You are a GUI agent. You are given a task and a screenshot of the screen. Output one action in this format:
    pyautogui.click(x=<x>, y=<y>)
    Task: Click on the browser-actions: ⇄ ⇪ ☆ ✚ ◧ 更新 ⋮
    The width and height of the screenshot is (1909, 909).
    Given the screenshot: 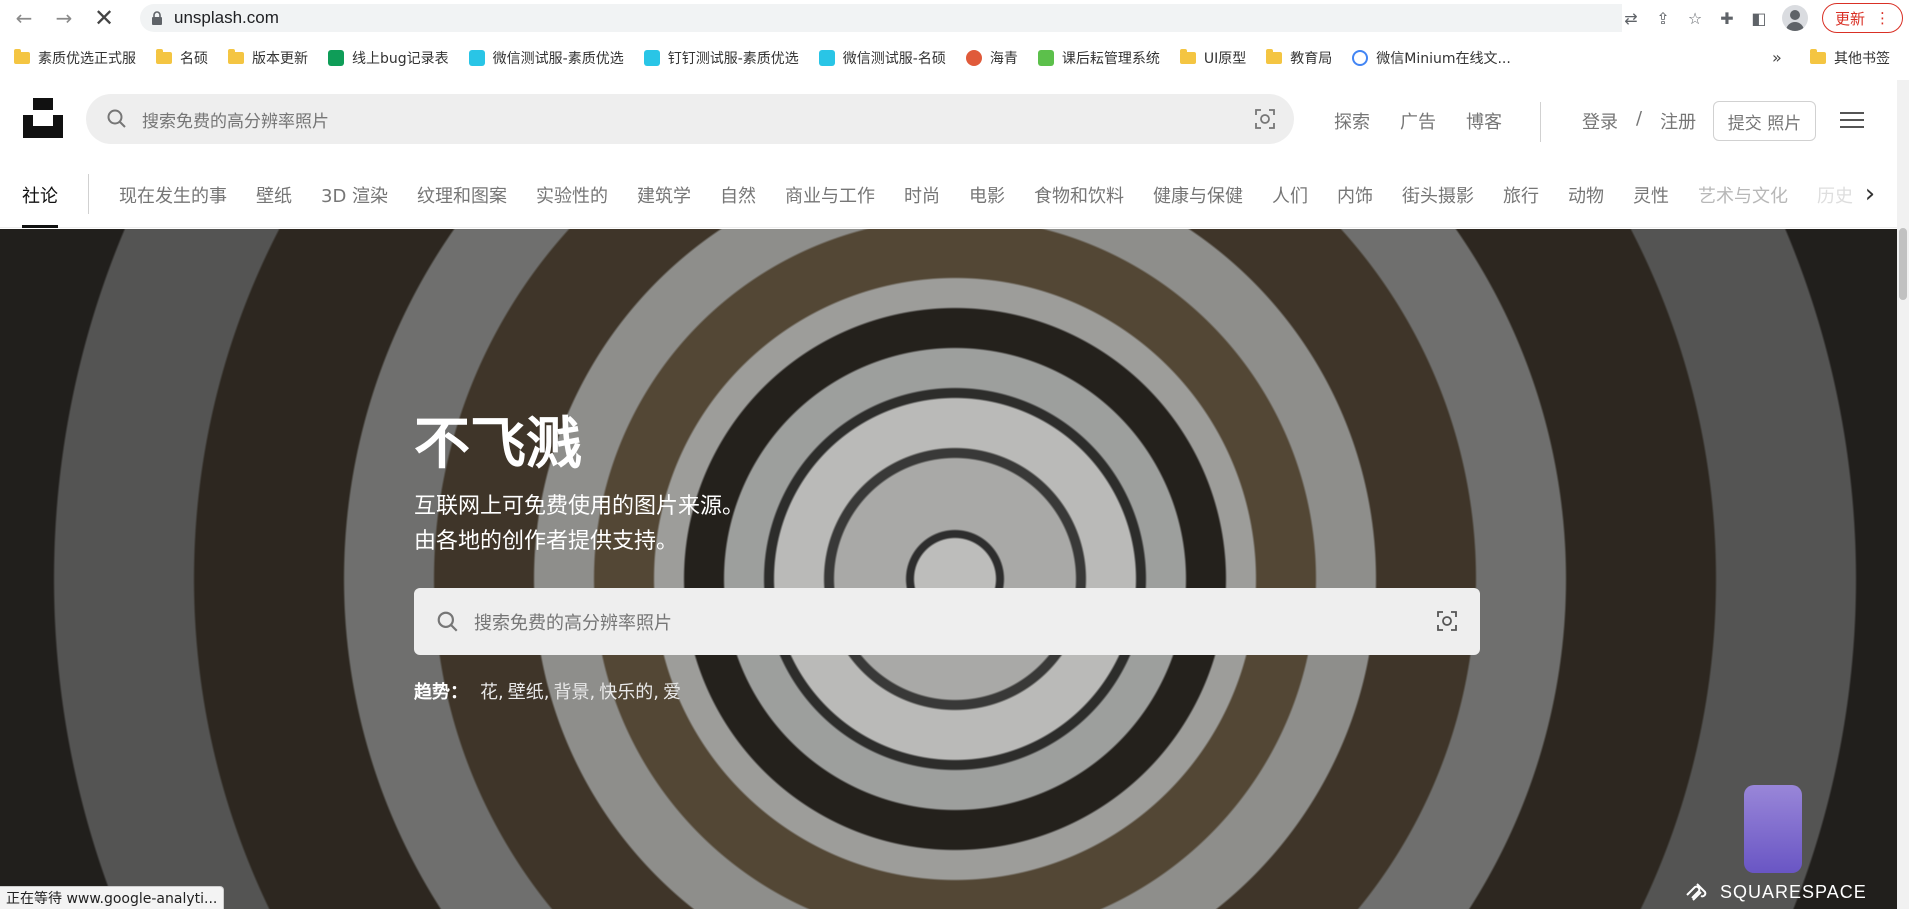 What is the action you would take?
    pyautogui.click(x=1765, y=18)
    